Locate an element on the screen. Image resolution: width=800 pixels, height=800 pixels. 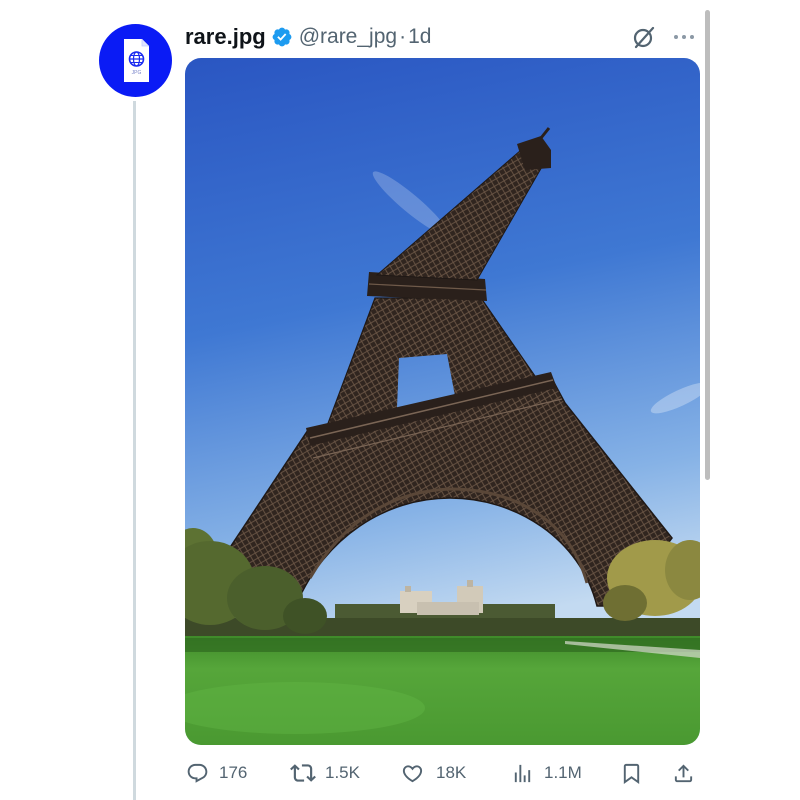
reply-count: 176 is located at coordinates (233, 772).